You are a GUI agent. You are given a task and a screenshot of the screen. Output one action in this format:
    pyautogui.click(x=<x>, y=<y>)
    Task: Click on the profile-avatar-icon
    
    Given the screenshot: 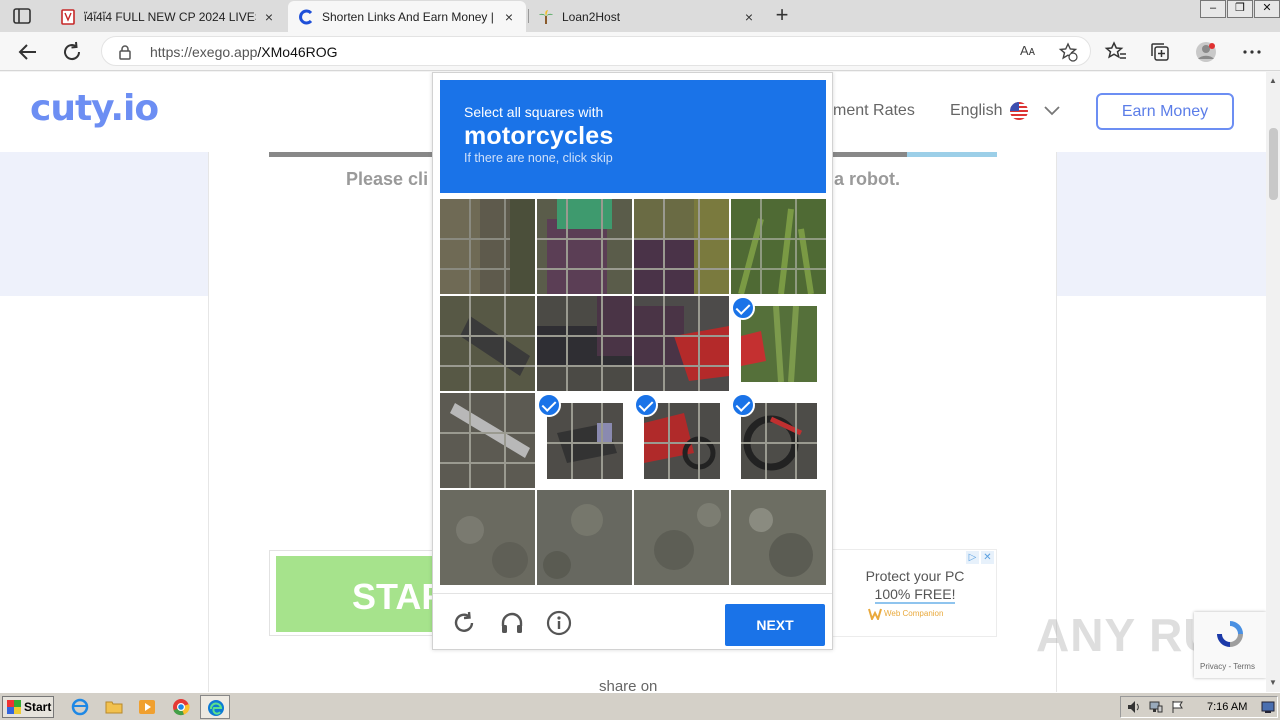 What is the action you would take?
    pyautogui.click(x=1206, y=52)
    